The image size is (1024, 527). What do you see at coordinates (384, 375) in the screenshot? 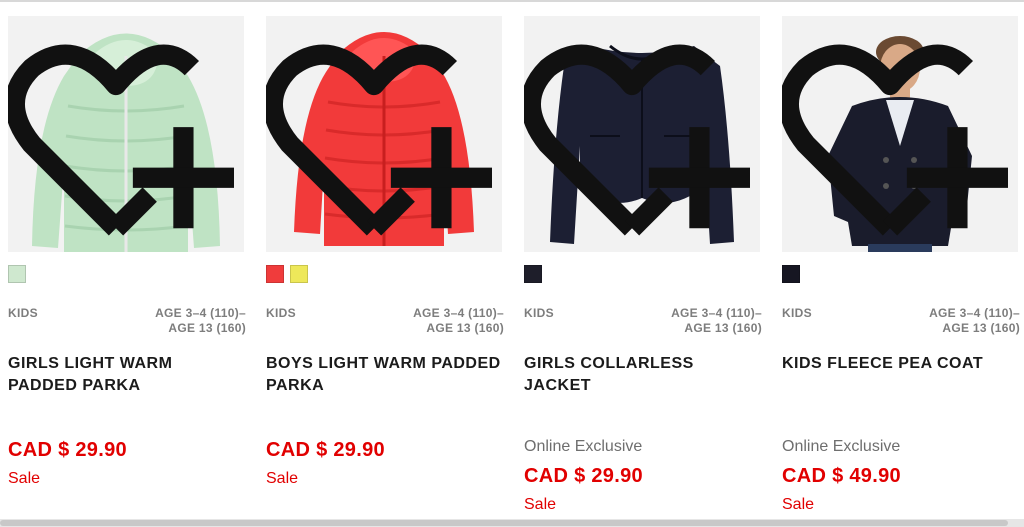
I see `product-title: BOYS LIGHT WARM PADDED PARKA` at bounding box center [384, 375].